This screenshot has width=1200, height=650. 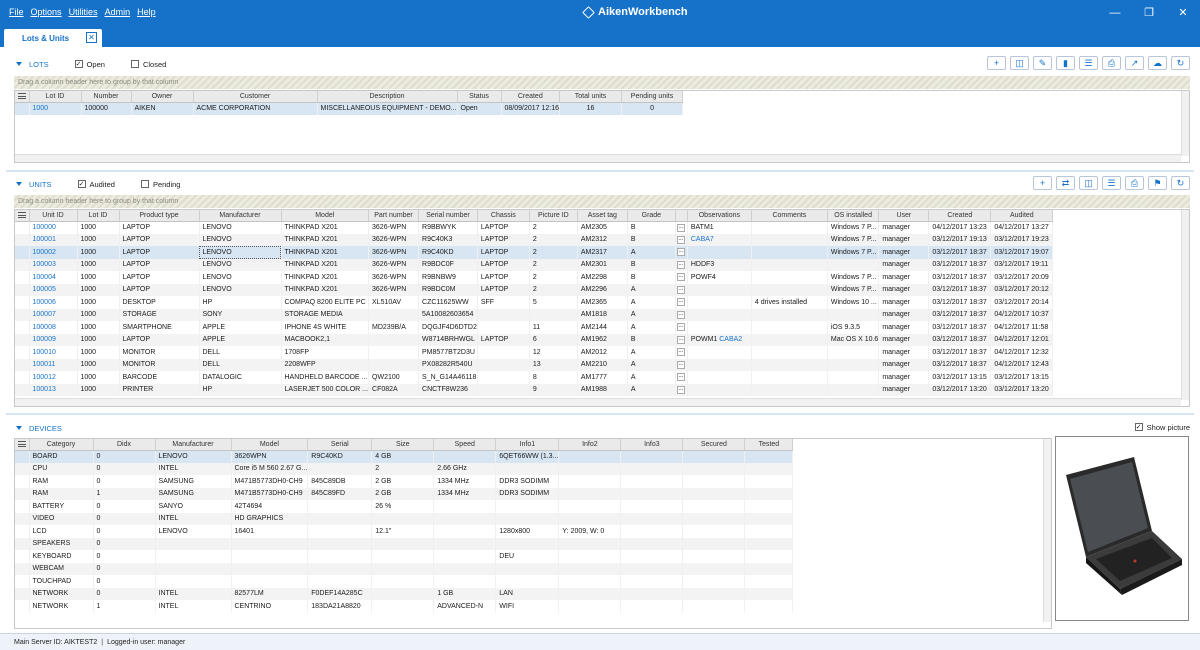 I want to click on column-header: Audited, so click(x=1022, y=216).